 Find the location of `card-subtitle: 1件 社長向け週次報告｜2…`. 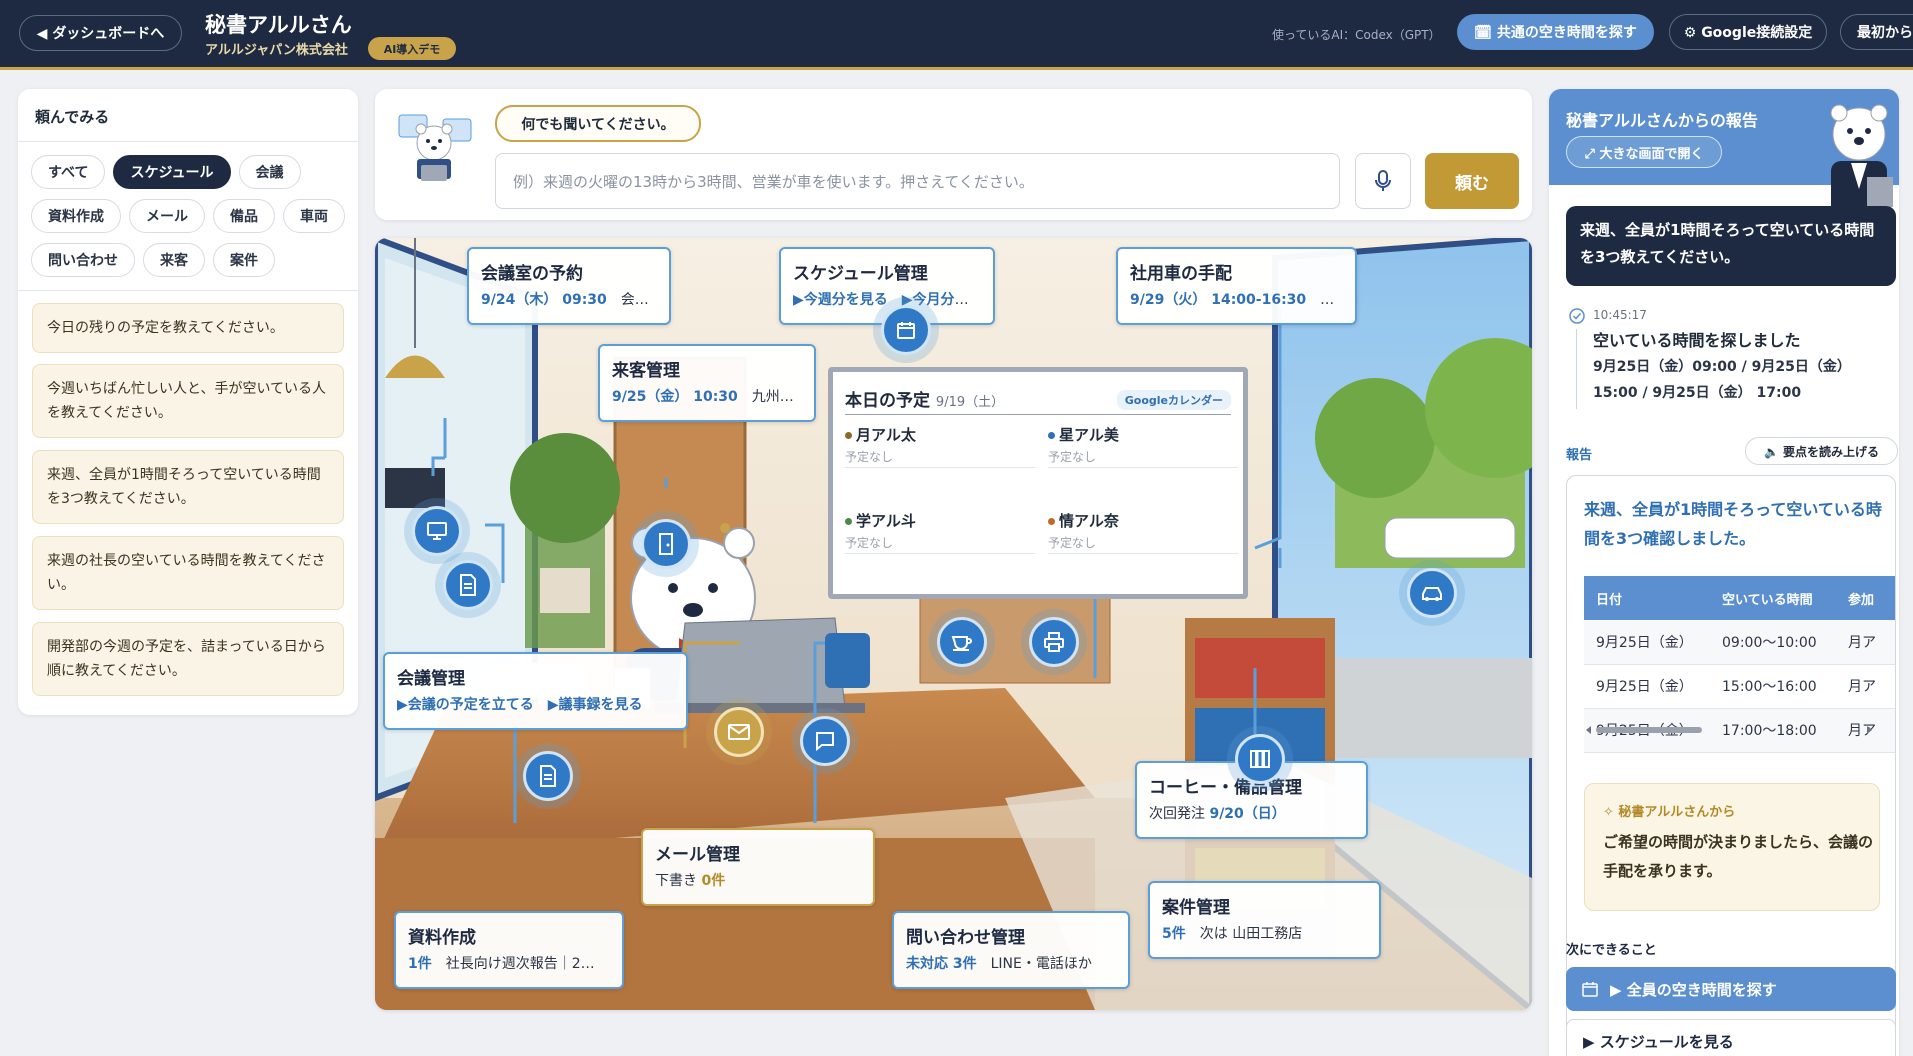

card-subtitle: 1件 社長向け週次報告｜2… is located at coordinates (509, 963).